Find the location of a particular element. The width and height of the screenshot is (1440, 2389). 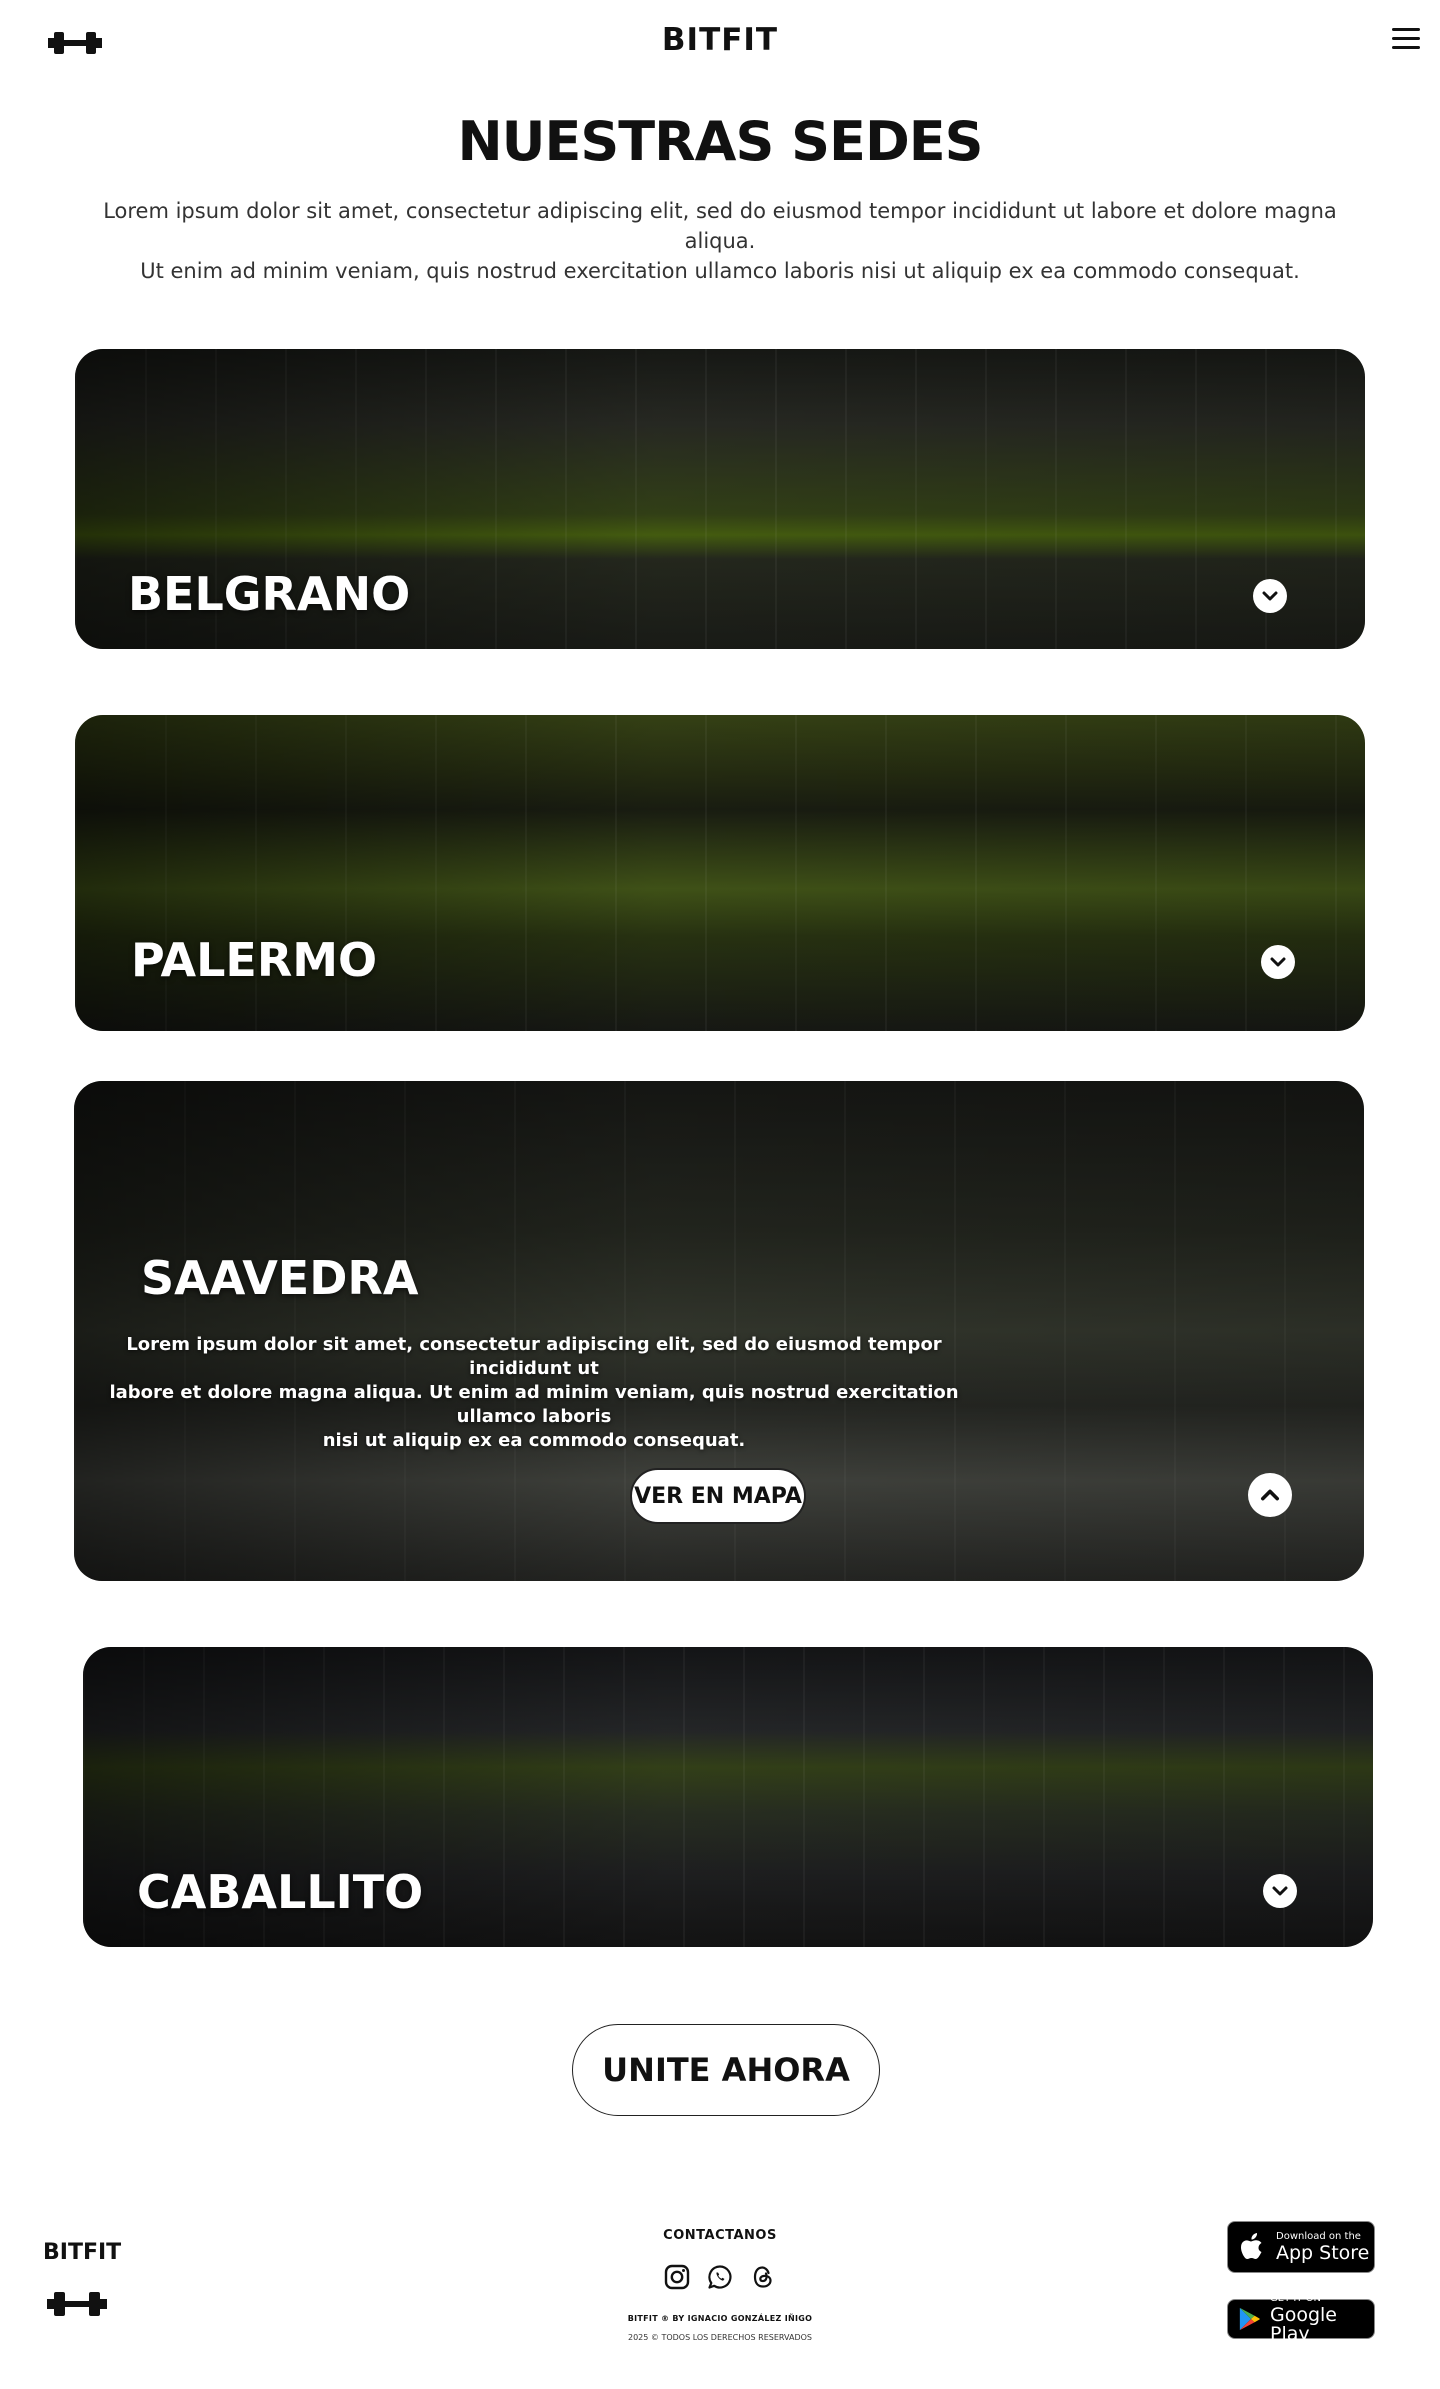

whatsapp-icon is located at coordinates (720, 2277).